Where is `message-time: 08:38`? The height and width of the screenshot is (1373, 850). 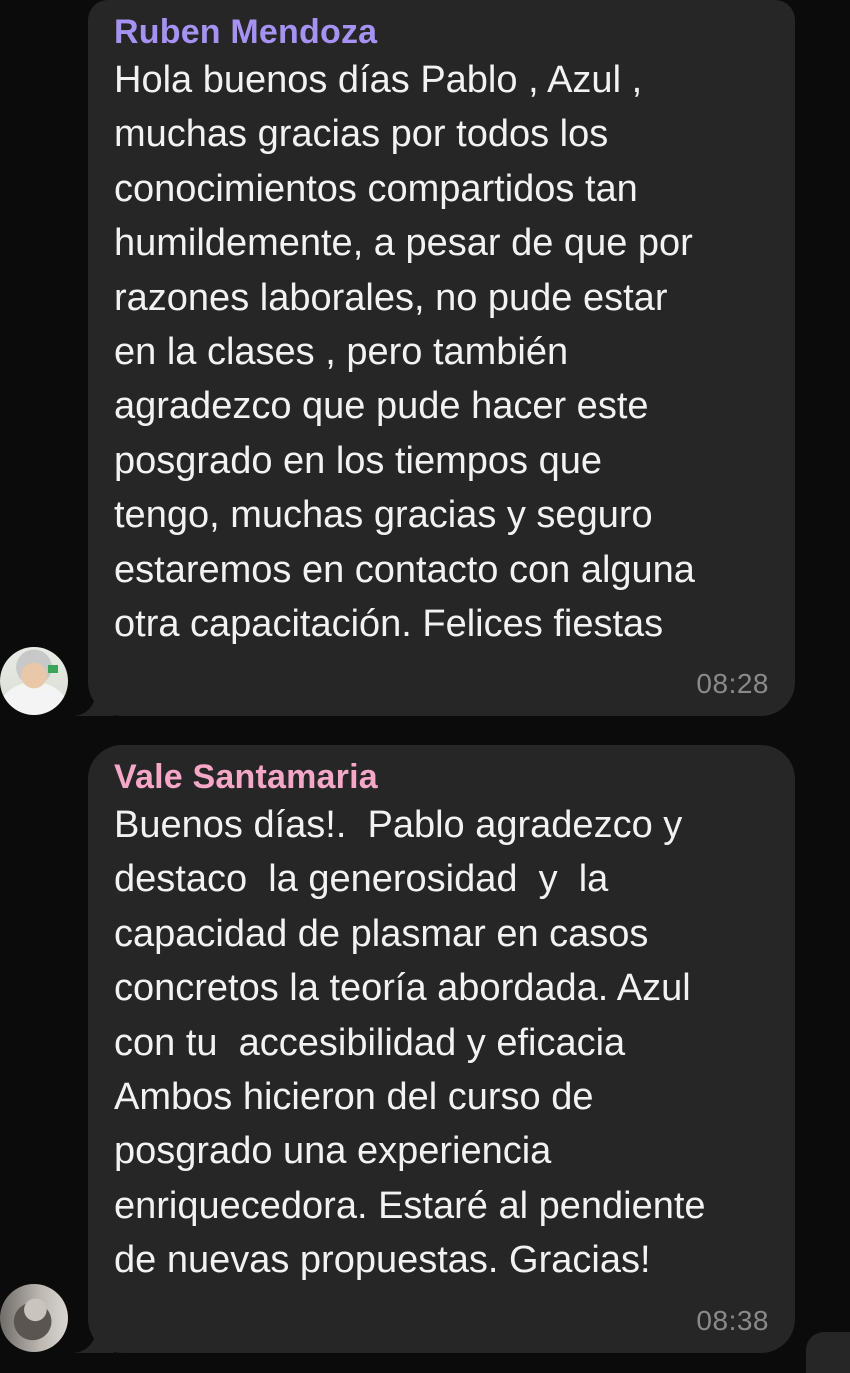
message-time: 08:38 is located at coordinates (732, 1320).